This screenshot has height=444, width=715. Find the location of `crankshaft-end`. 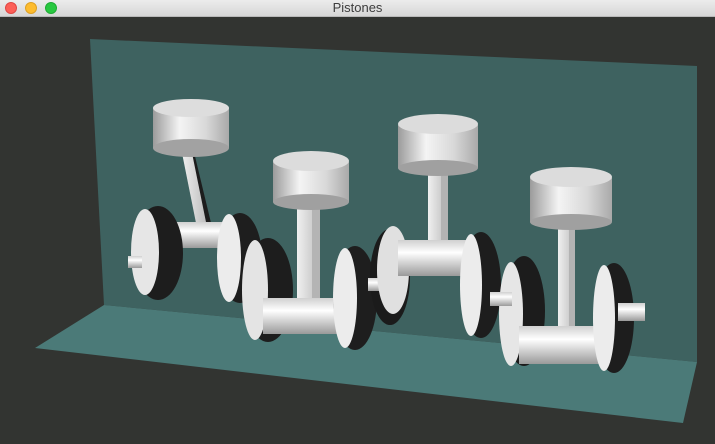

crankshaft-end is located at coordinates (631, 312).